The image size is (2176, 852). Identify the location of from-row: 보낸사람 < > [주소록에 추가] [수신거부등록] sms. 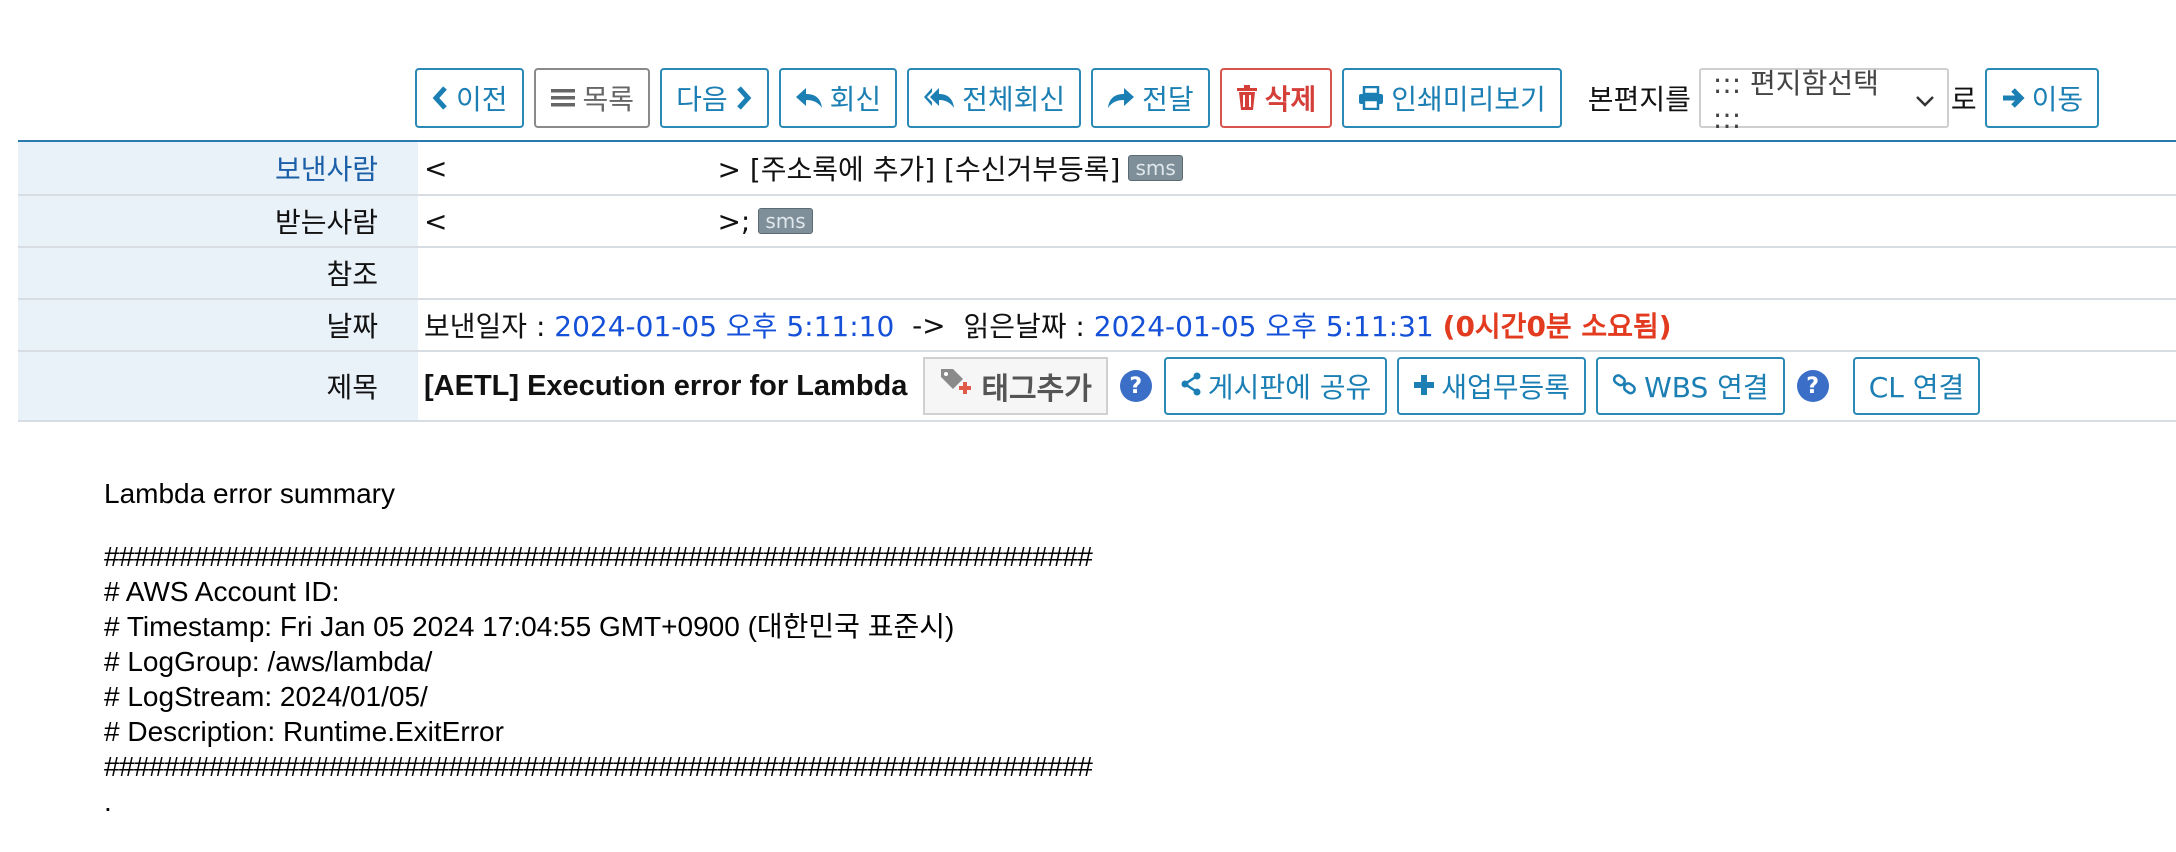
(1097, 169).